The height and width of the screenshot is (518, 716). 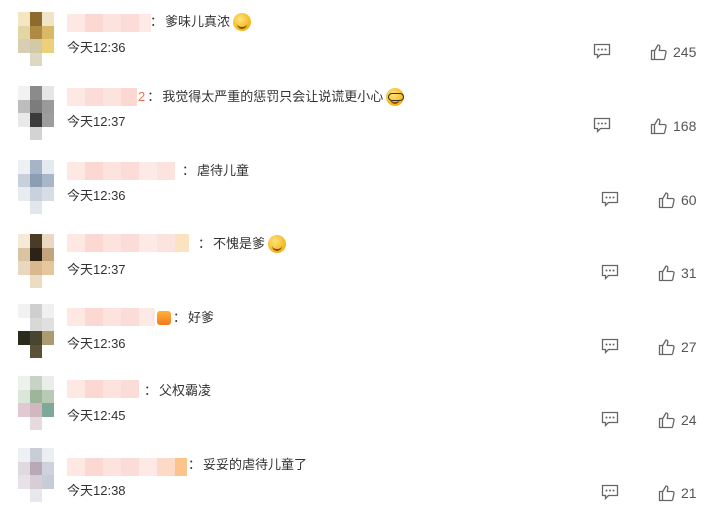 What do you see at coordinates (164, 318) in the screenshot?
I see `member-badge-icon` at bounding box center [164, 318].